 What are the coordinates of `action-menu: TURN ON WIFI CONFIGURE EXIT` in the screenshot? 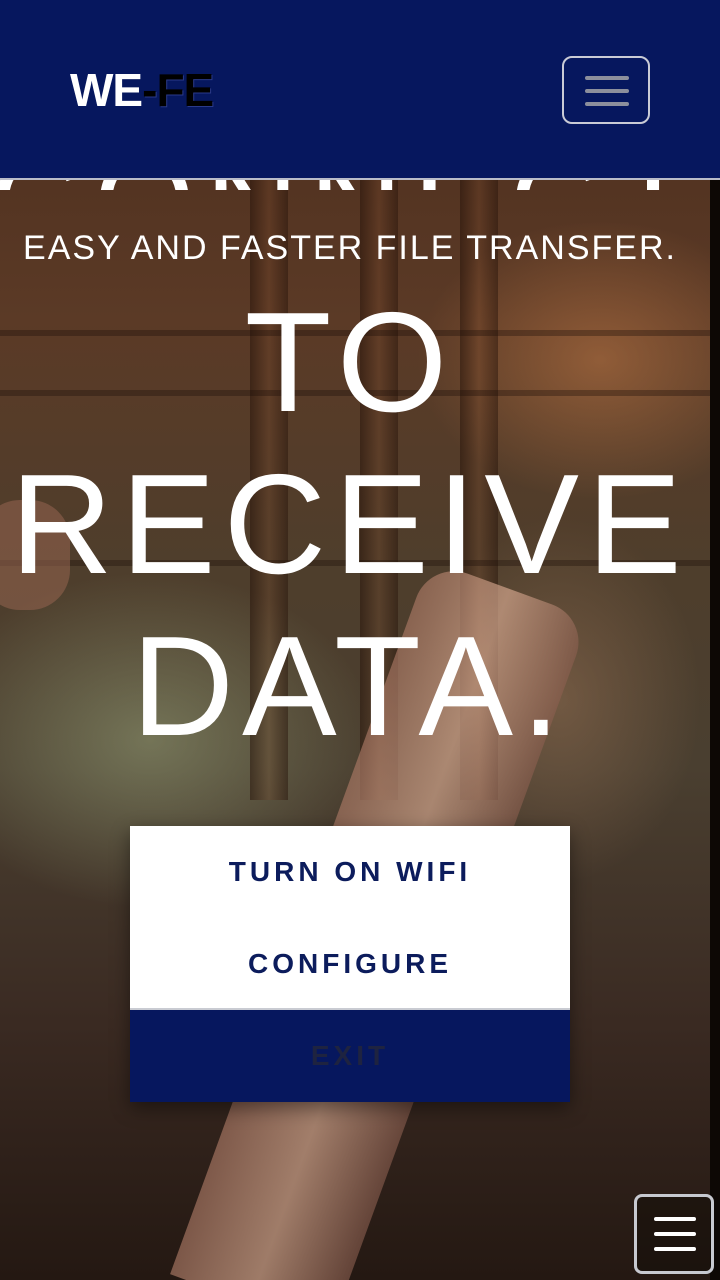 It's located at (350, 964).